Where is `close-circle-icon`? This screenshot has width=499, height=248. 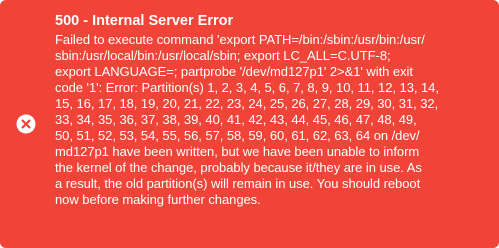 close-circle-icon is located at coordinates (26, 124).